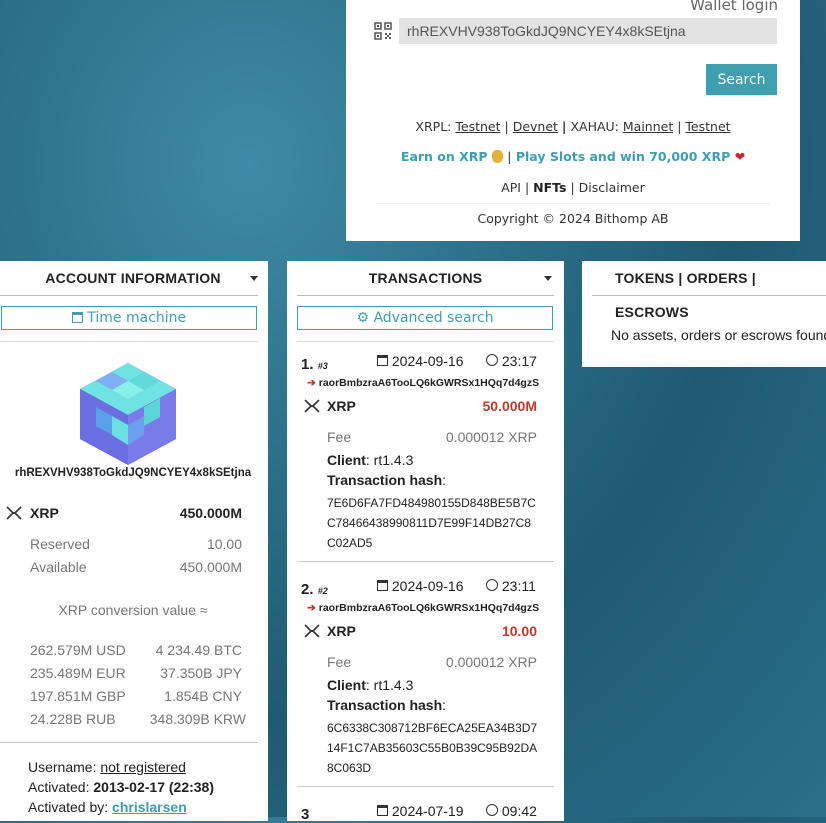  What do you see at coordinates (648, 126) in the screenshot?
I see `xahau-mainnet-link: Mainnet` at bounding box center [648, 126].